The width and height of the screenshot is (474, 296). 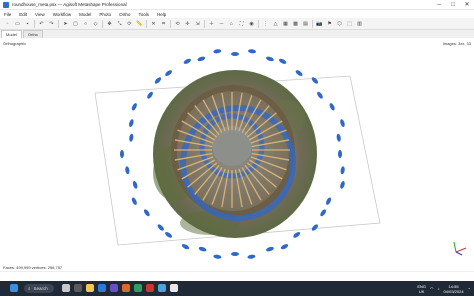 I want to click on point-cloud-icon: ⋮, so click(x=265, y=23).